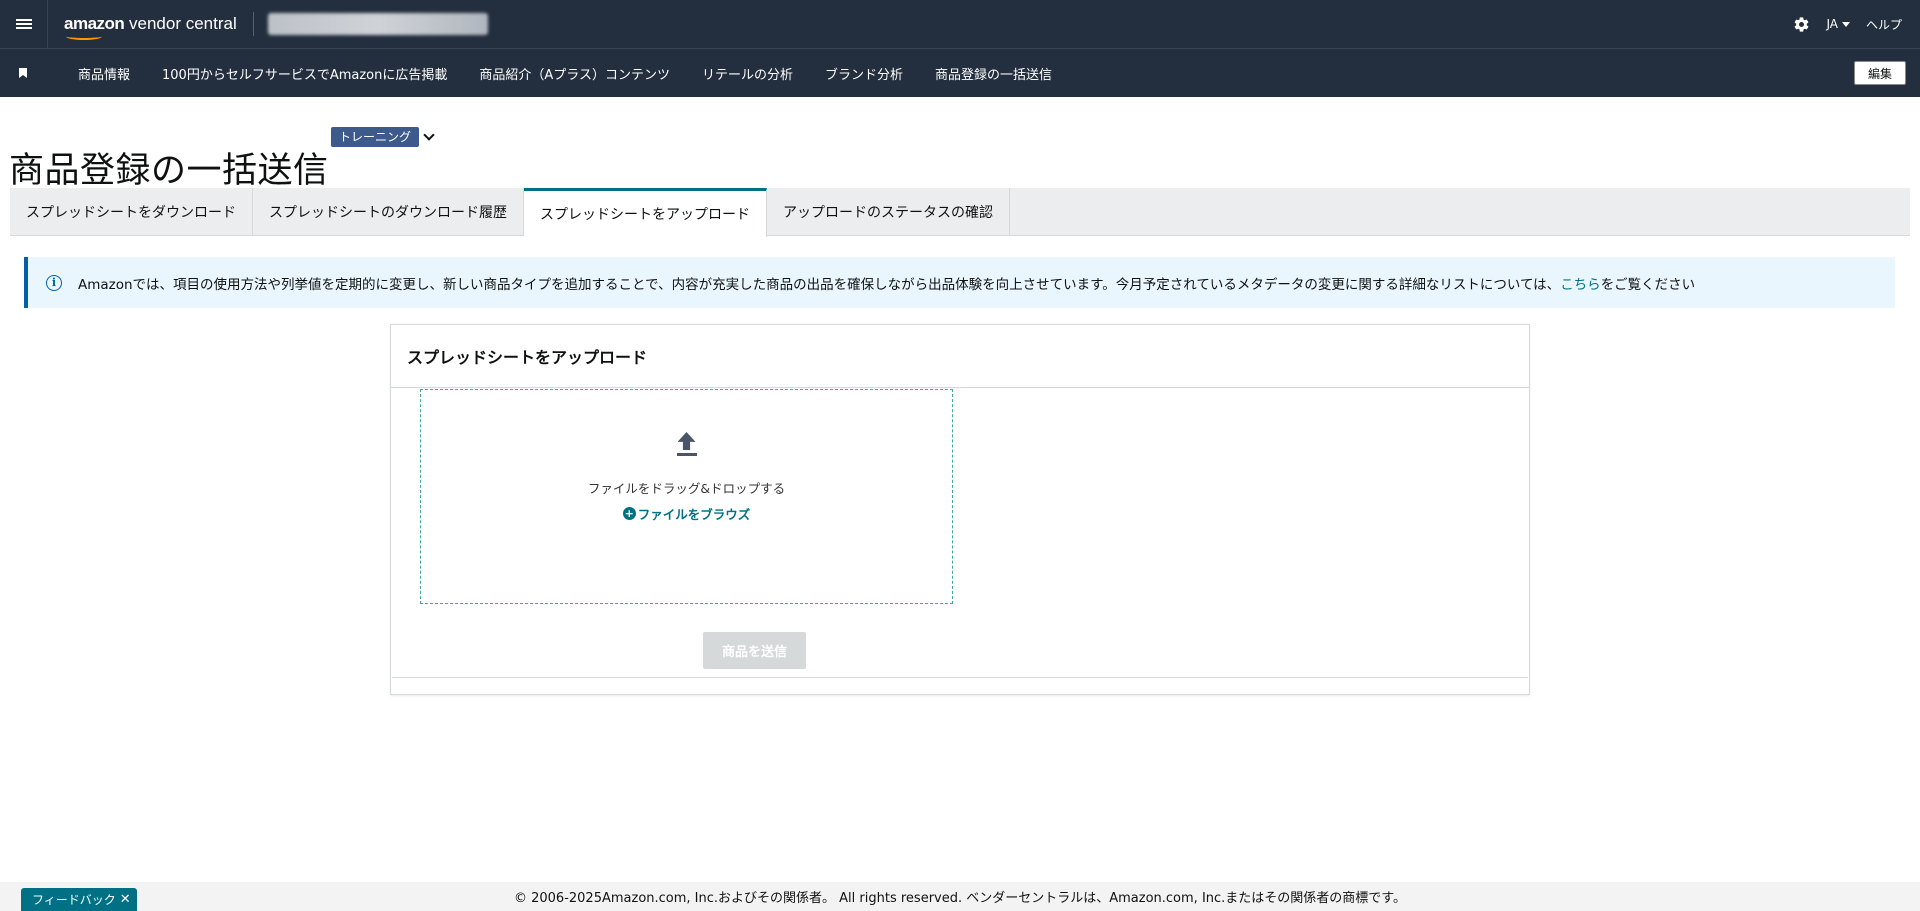 The image size is (1920, 911). Describe the element at coordinates (686, 488) in the screenshot. I see `drop-instructions: ファイルをドラッグ&ドロップする` at that location.